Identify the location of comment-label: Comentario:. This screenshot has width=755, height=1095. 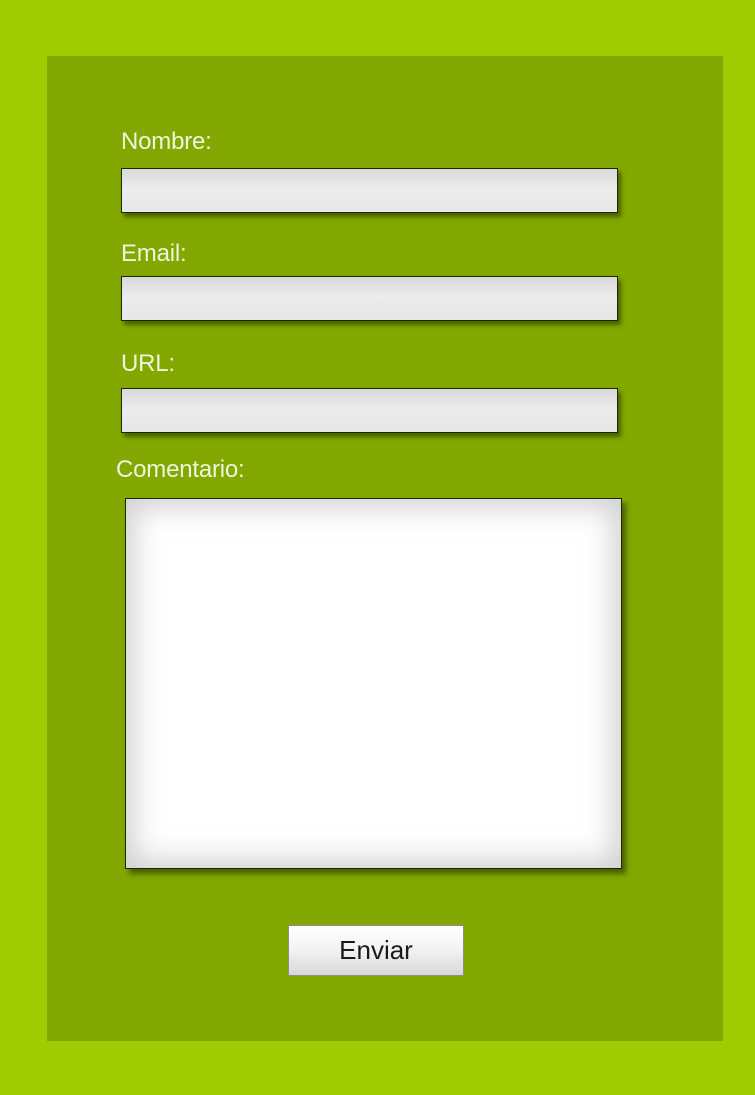
(180, 469).